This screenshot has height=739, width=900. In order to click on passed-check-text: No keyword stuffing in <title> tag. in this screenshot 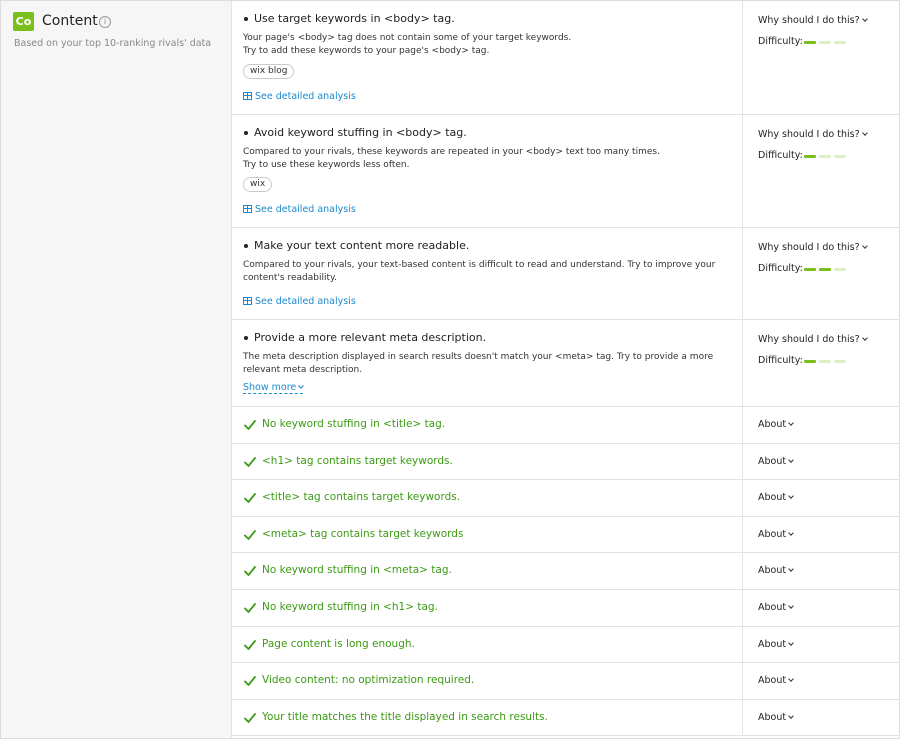, I will do `click(354, 424)`.